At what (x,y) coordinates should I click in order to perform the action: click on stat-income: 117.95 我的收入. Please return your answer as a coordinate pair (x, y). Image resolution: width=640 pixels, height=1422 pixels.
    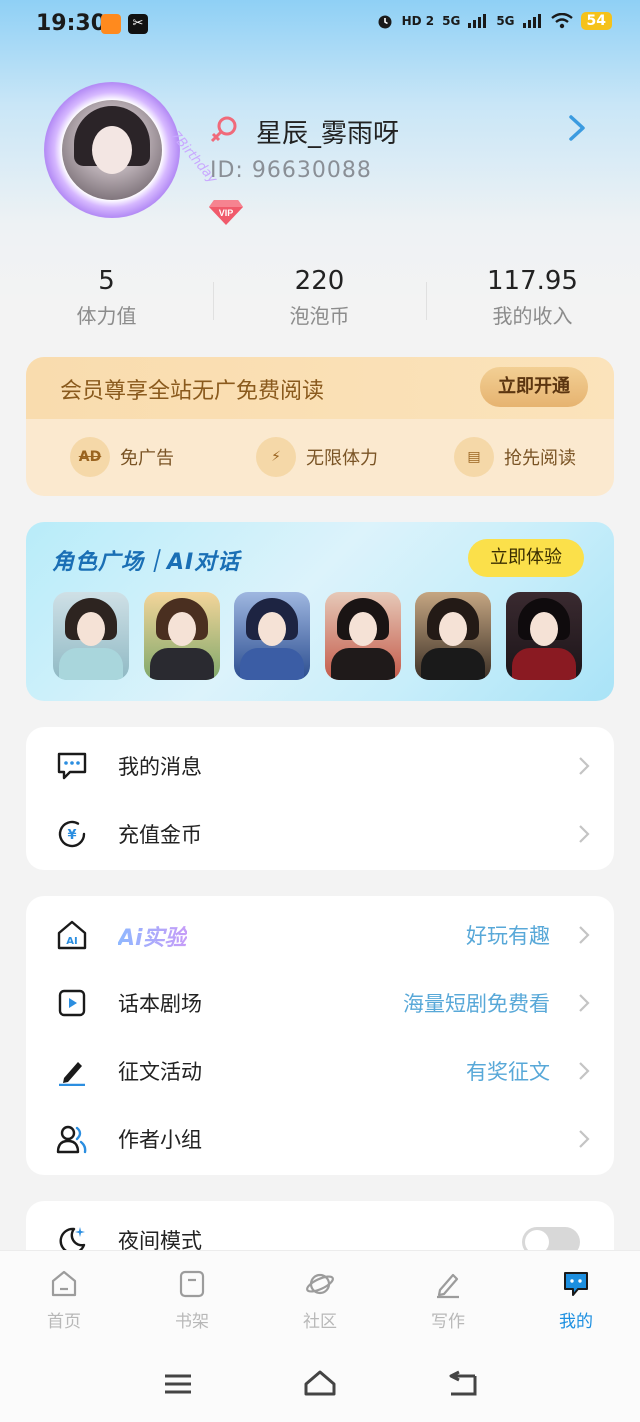
    Looking at the image, I should click on (532, 297).